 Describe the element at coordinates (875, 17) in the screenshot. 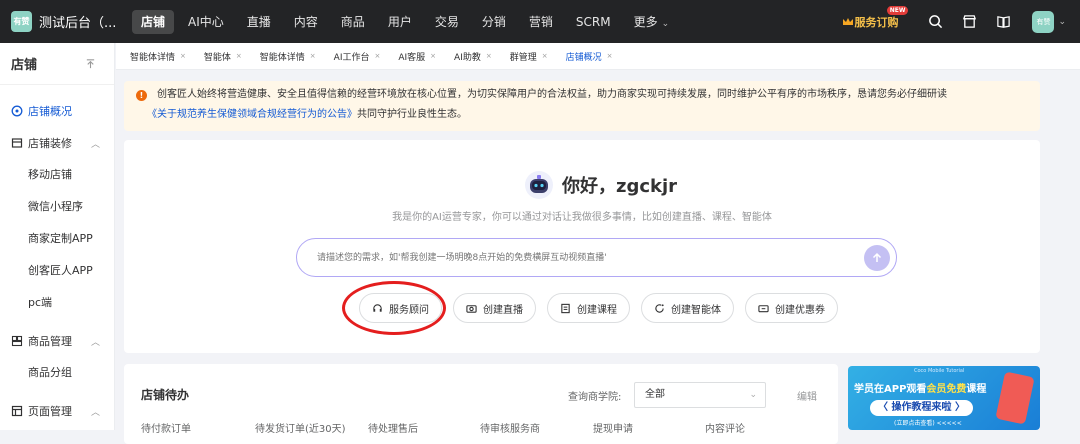

I see `service-subscription-button: 服务订购 NEW` at that location.